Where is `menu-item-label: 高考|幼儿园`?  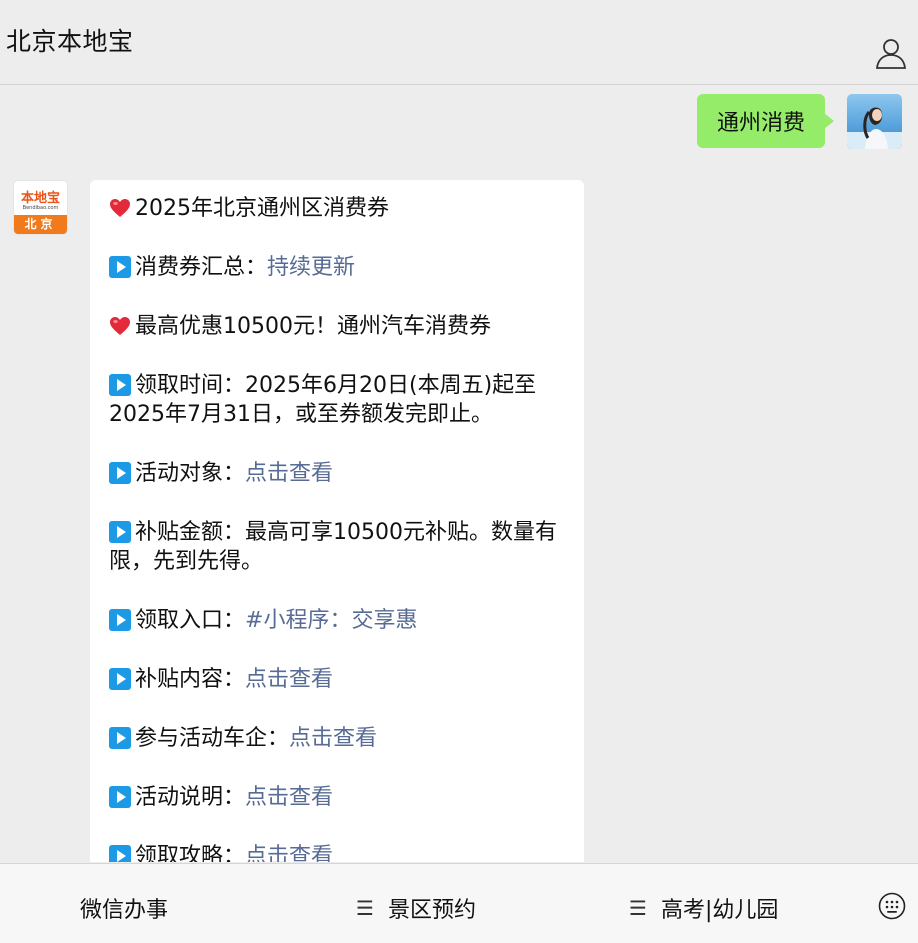 menu-item-label: 高考|幼儿园 is located at coordinates (719, 910).